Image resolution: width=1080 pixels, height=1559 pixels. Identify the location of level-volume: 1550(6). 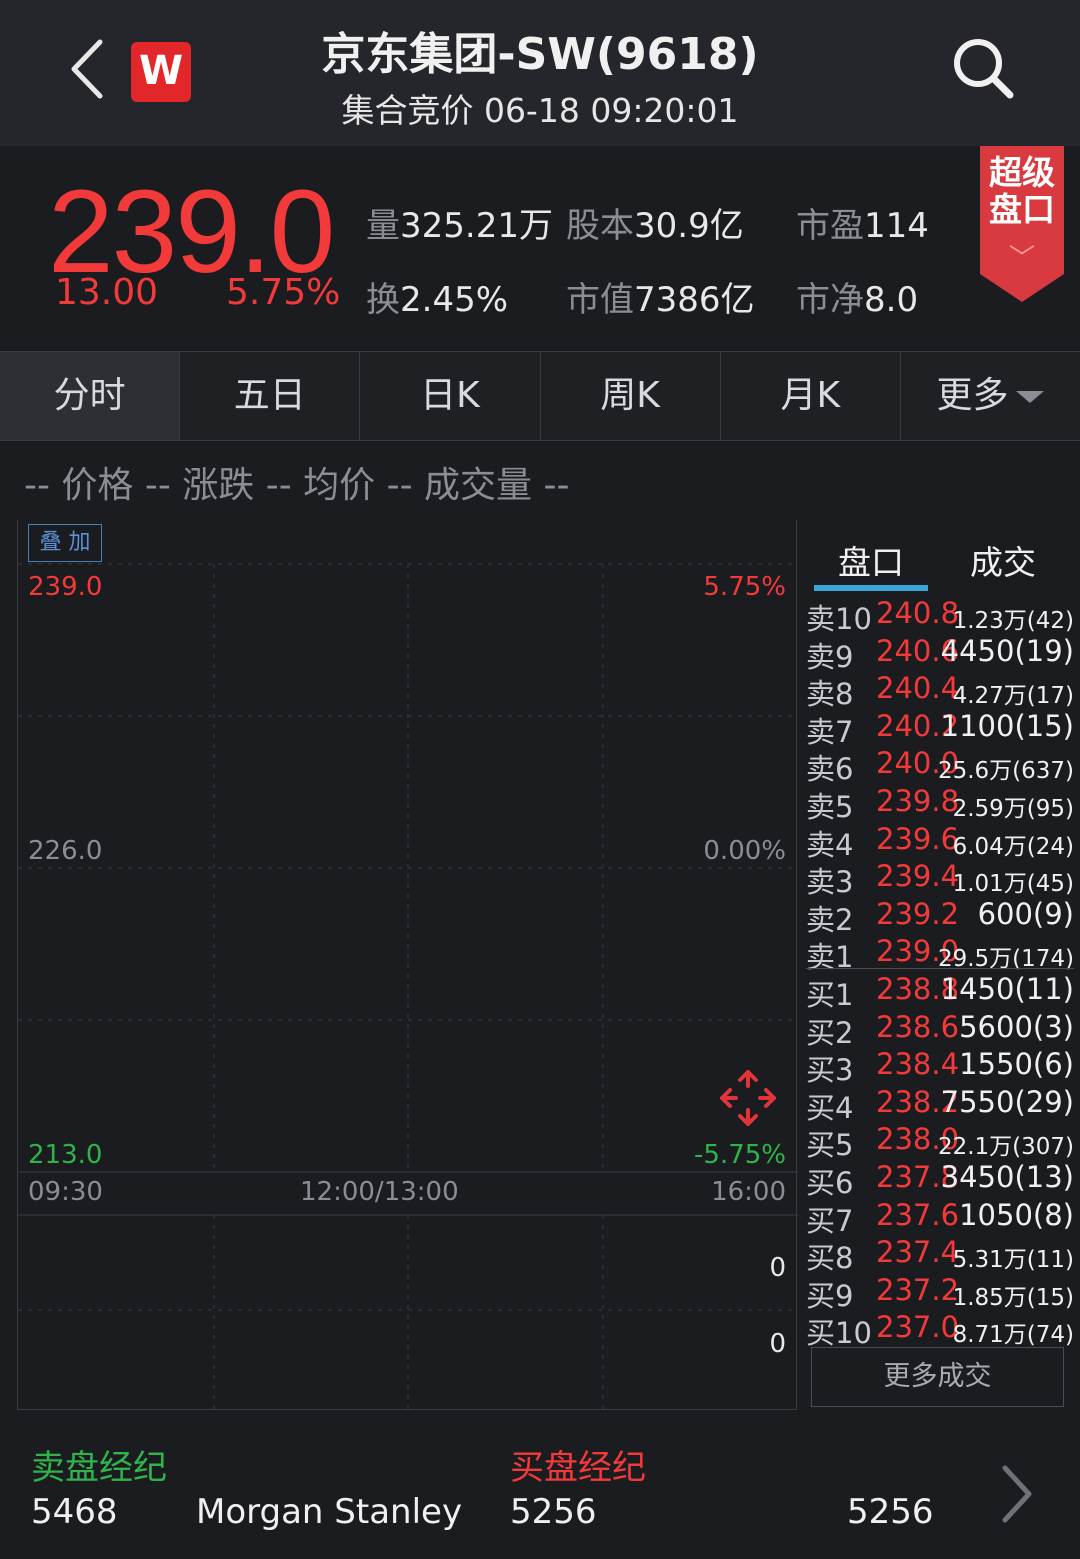
(1016, 1064).